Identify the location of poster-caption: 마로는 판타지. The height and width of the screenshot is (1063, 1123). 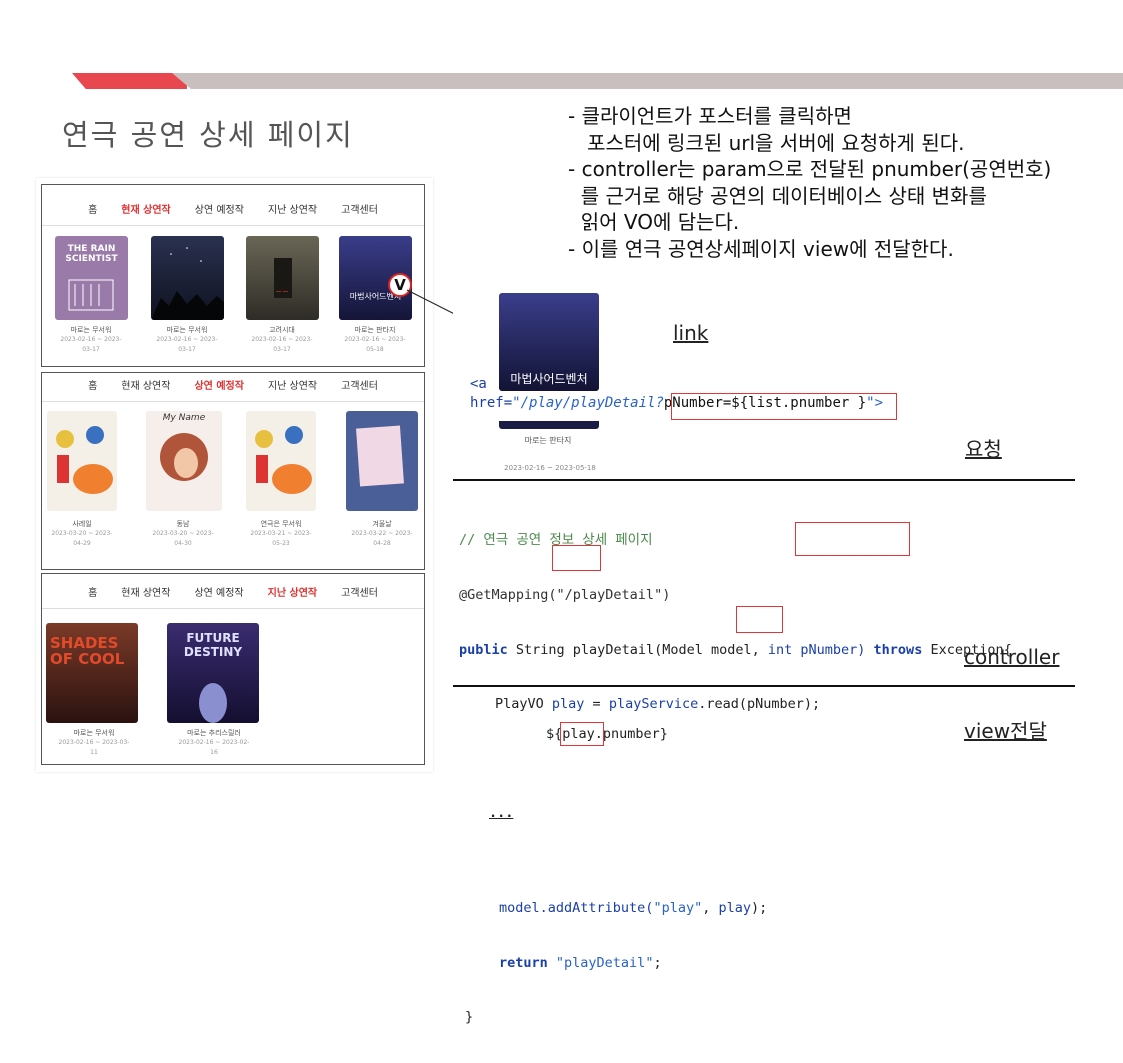
(548, 440).